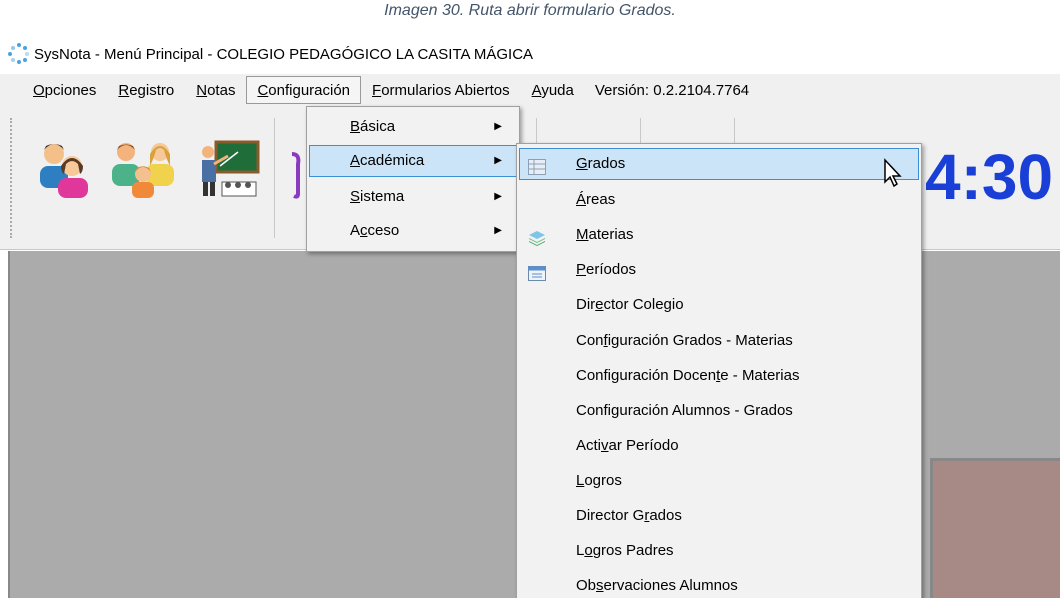 Image resolution: width=1060 pixels, height=598 pixels. What do you see at coordinates (19, 54) in the screenshot?
I see `app-spinner-icon` at bounding box center [19, 54].